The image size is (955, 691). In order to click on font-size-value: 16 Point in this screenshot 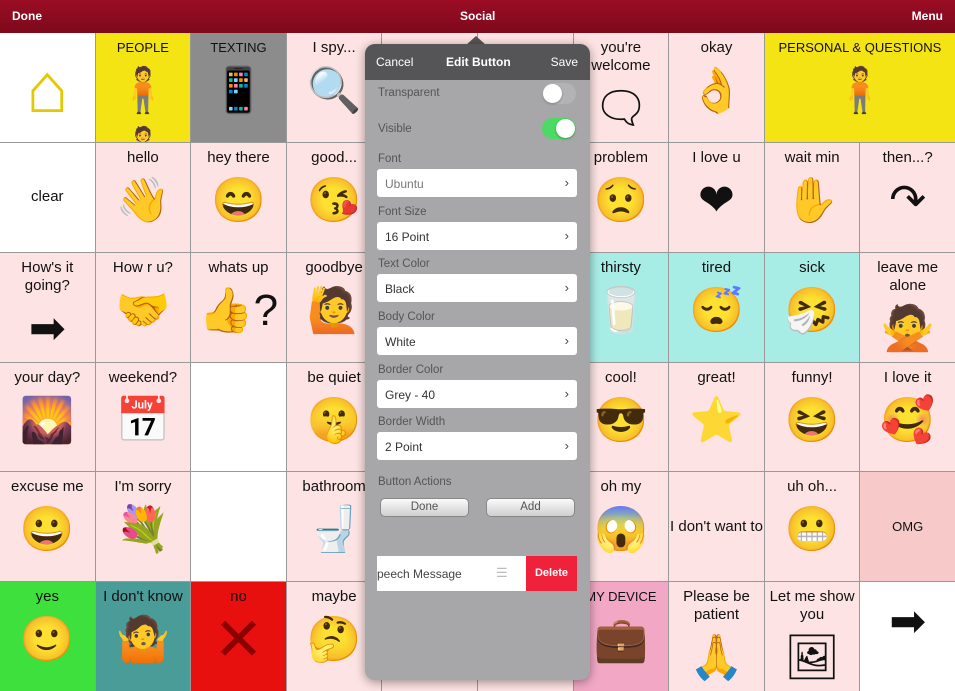, I will do `click(407, 237)`.